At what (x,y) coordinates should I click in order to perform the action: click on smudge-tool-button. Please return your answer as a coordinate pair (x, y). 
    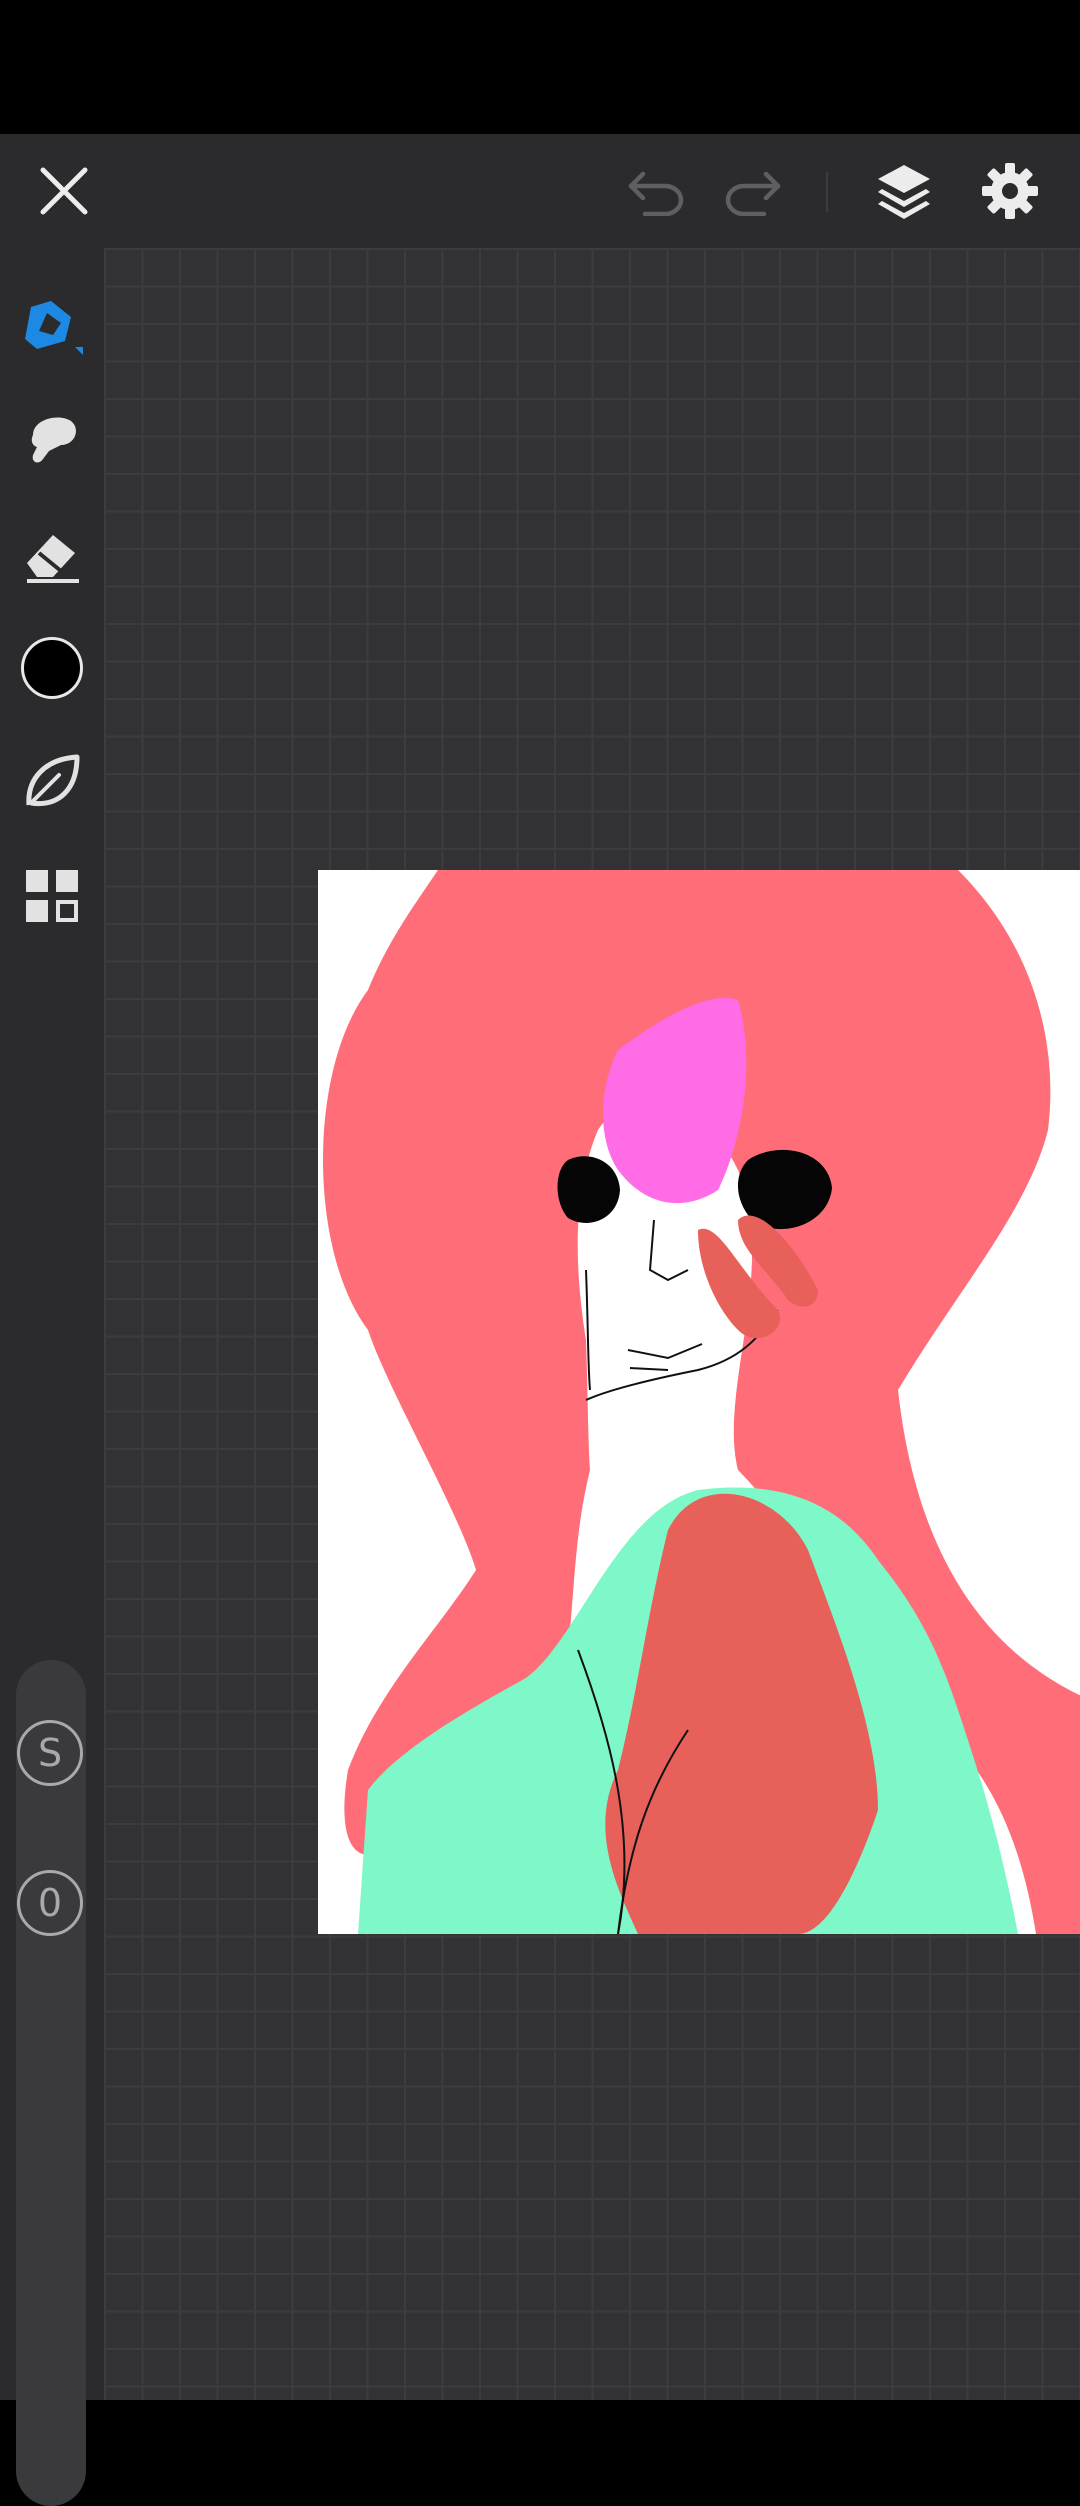
    Looking at the image, I should click on (52, 440).